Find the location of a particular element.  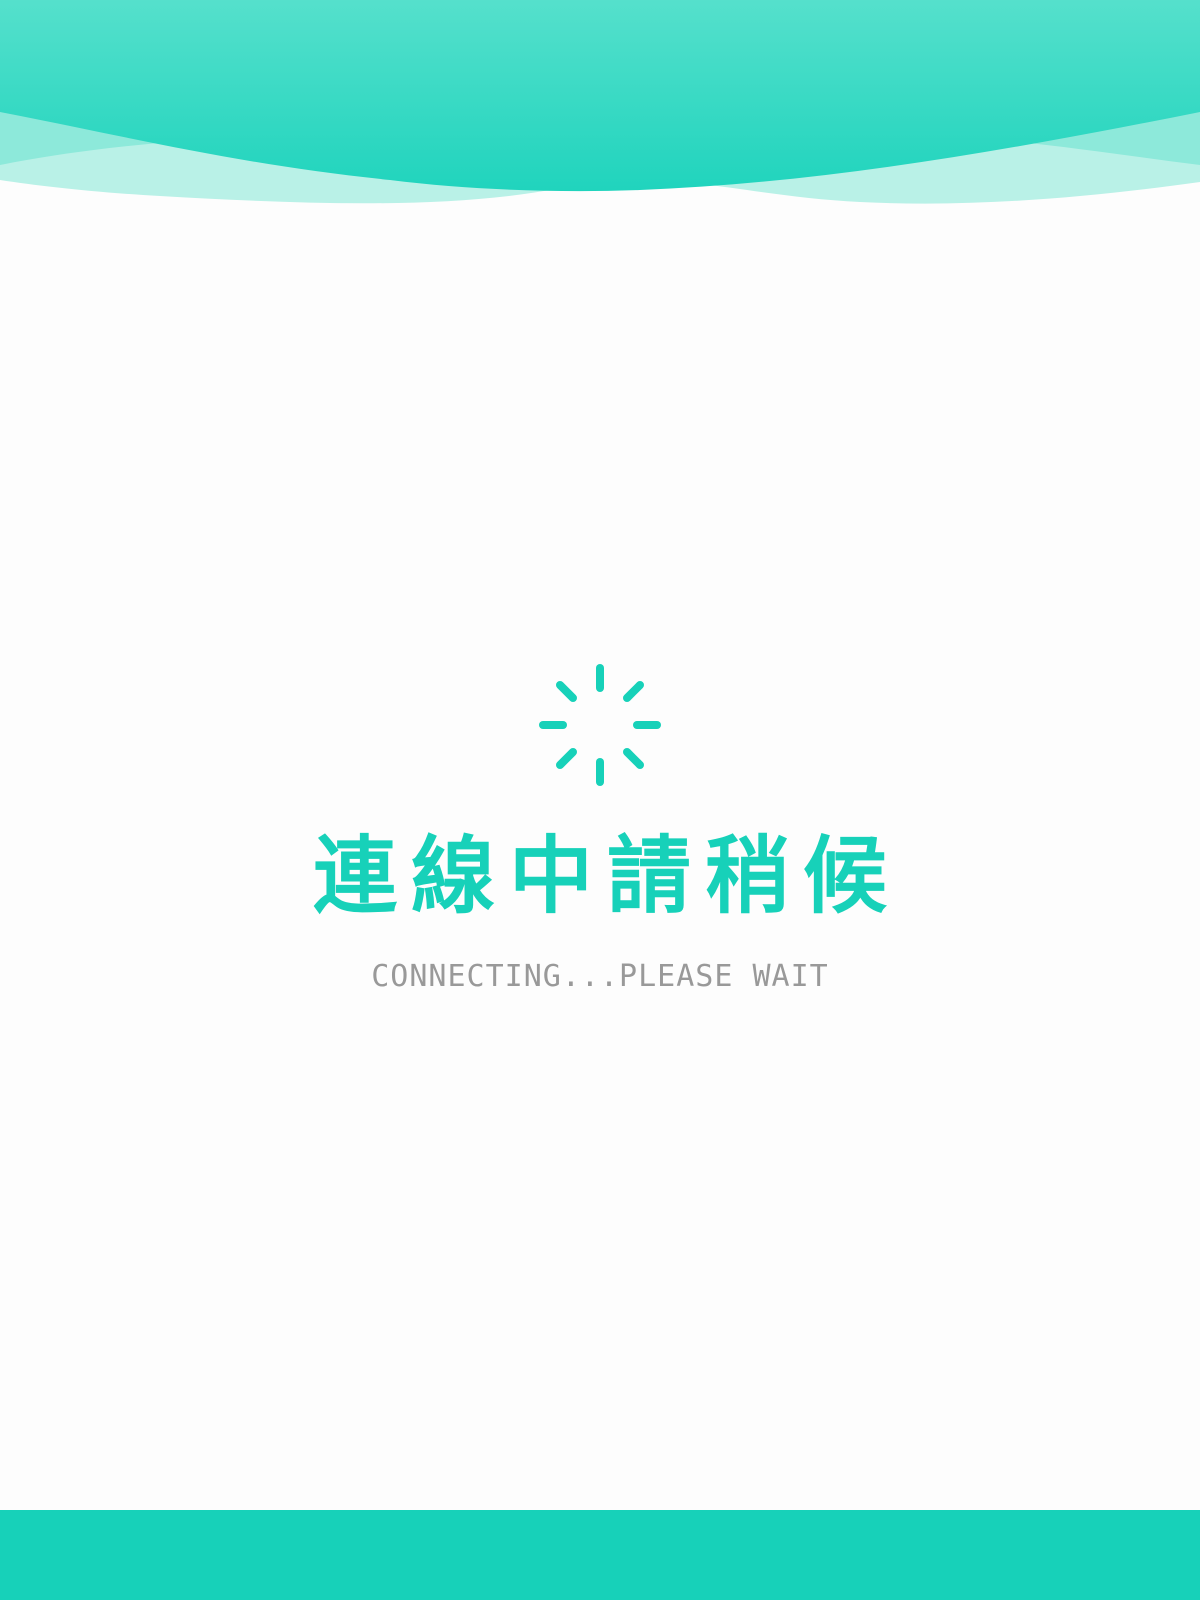

spinner-icon is located at coordinates (600, 725).